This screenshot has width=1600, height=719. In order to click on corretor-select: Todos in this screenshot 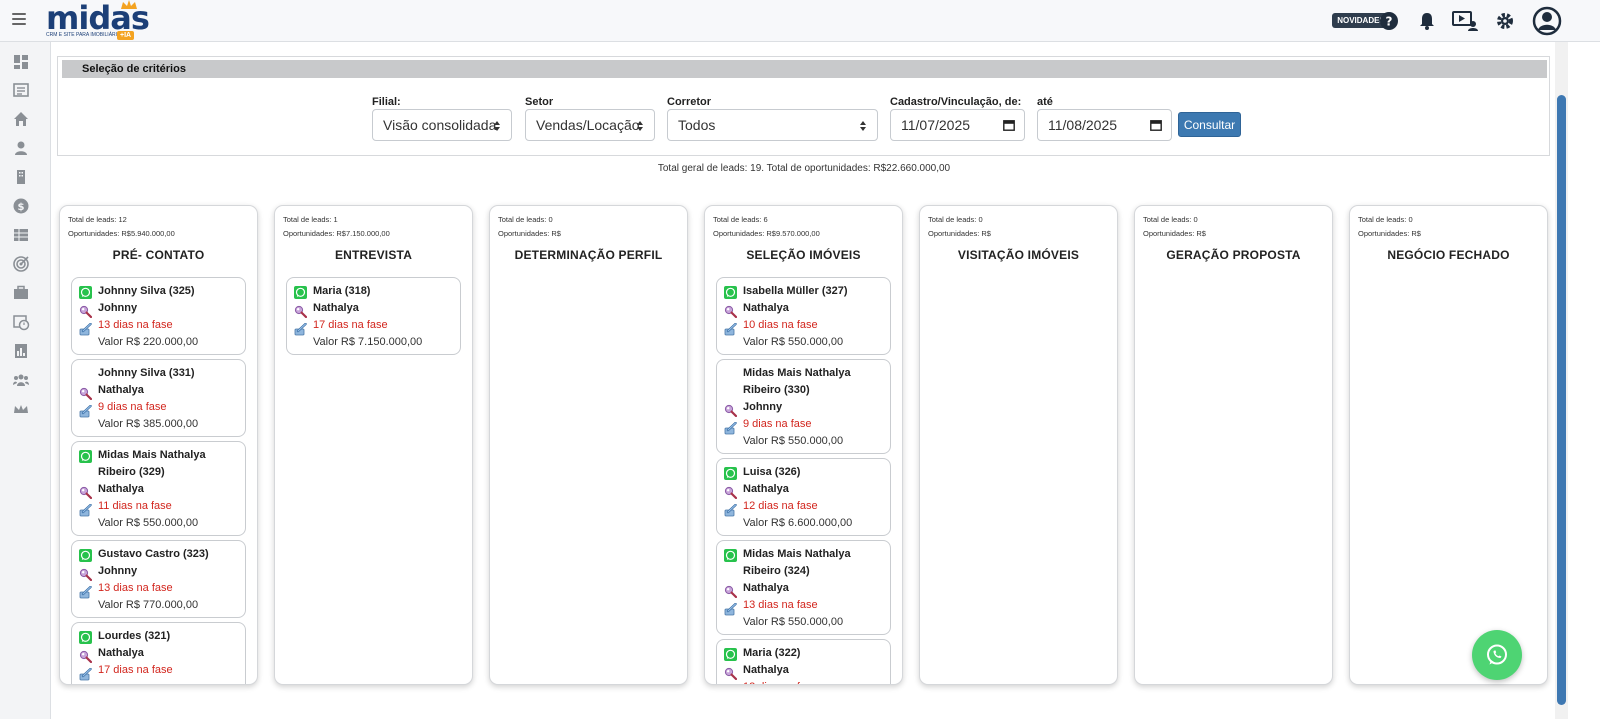, I will do `click(772, 125)`.